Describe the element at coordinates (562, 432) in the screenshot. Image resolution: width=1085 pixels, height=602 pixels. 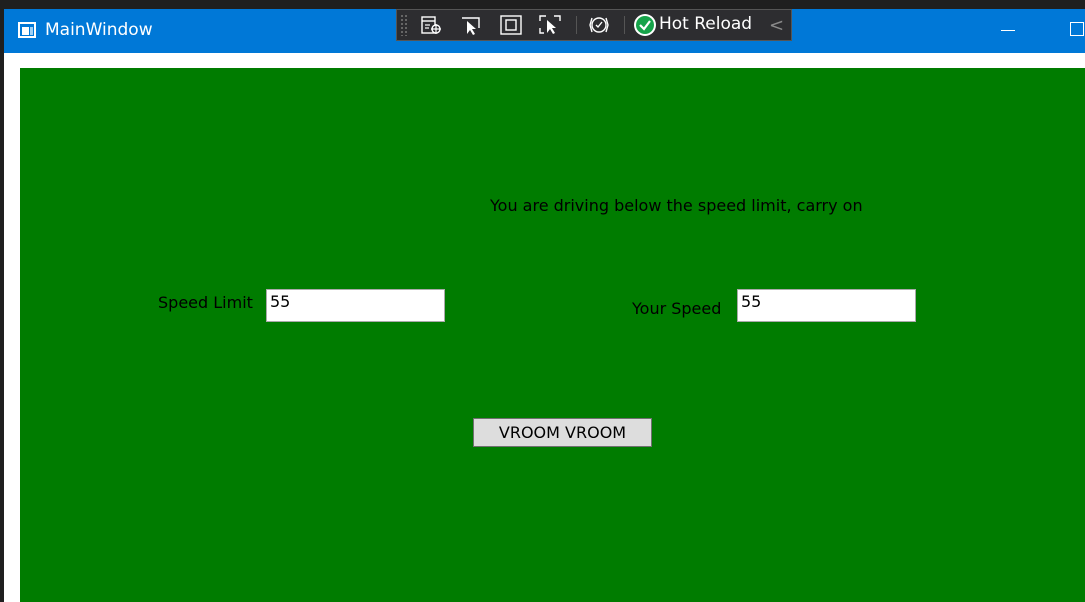
I see `vroom-button: VROOM VROOM` at that location.